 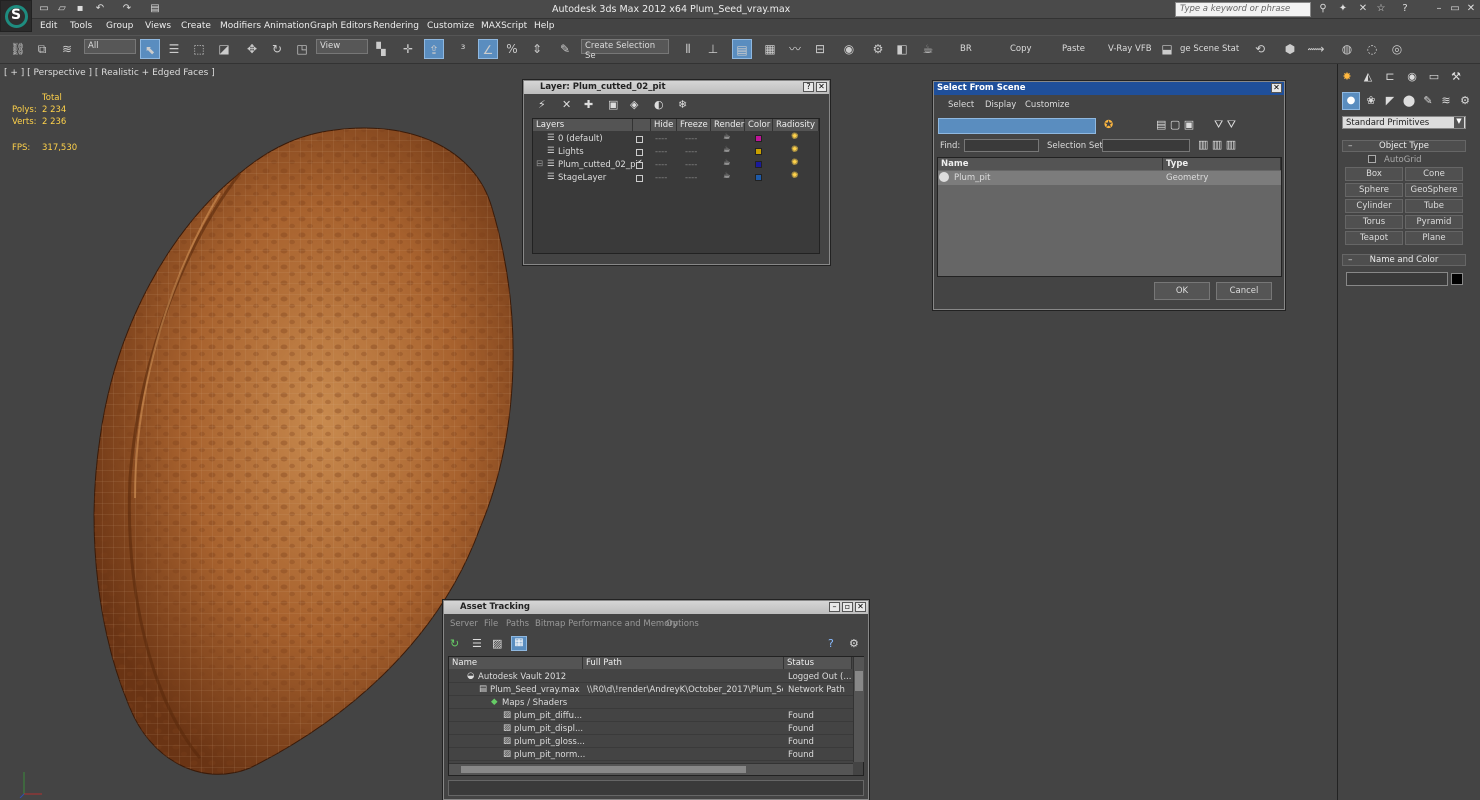 What do you see at coordinates (158, 26) in the screenshot?
I see `menu-views: Views` at bounding box center [158, 26].